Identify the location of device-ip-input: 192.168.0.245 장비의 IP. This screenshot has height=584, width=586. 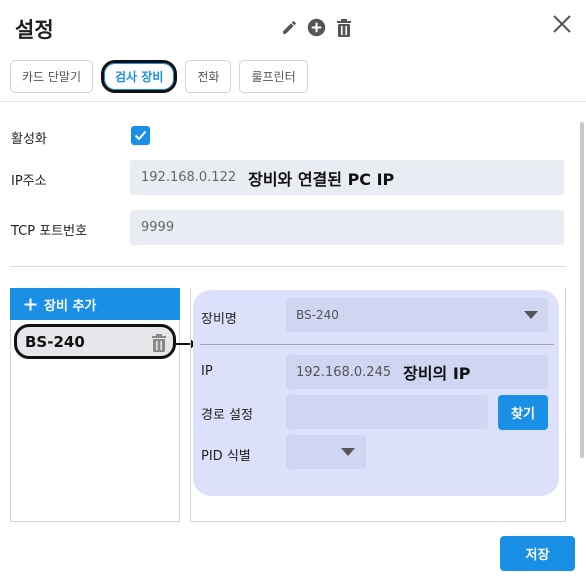
(417, 372).